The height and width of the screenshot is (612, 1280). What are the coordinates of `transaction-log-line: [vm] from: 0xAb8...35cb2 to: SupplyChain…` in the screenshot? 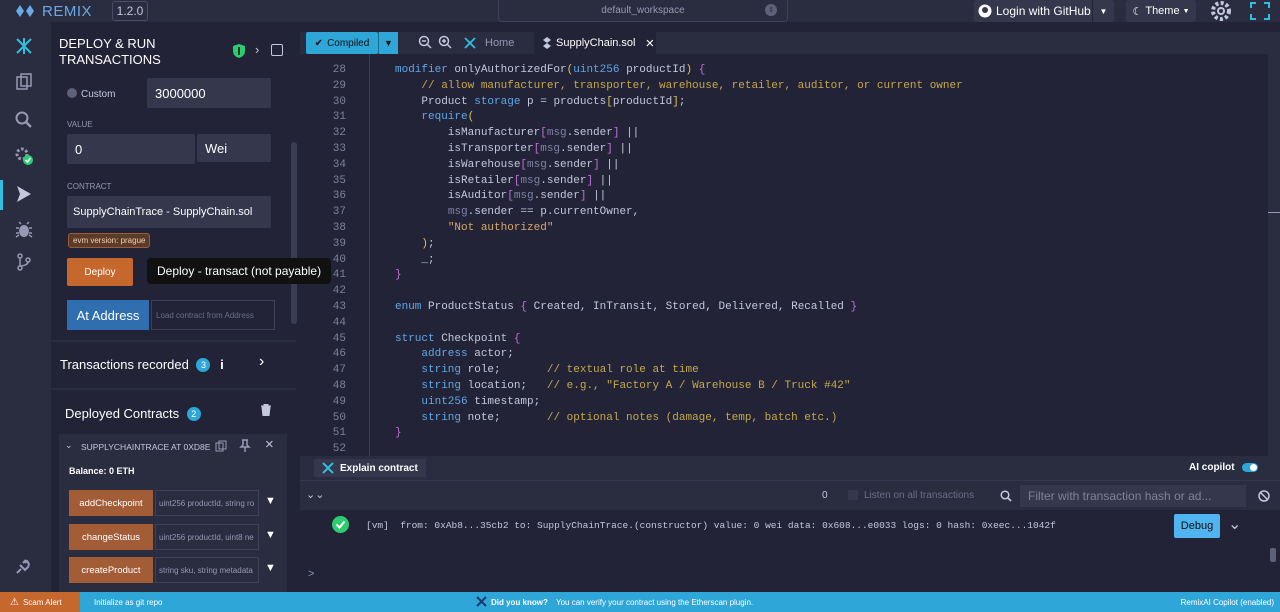 It's located at (711, 525).